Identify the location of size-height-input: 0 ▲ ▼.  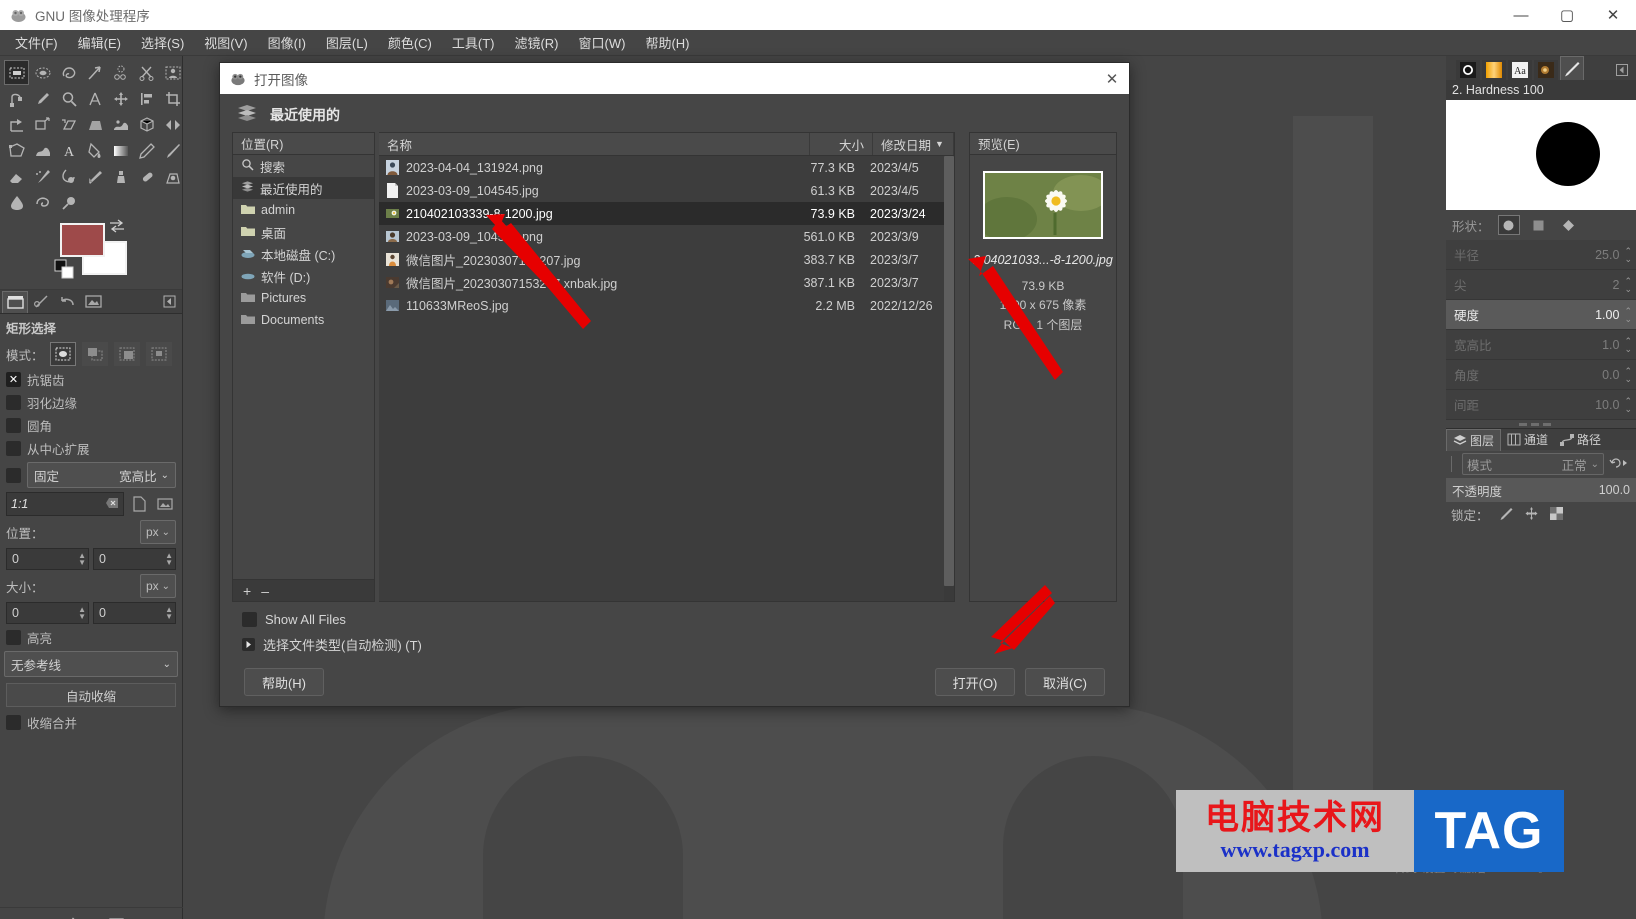
(134, 613).